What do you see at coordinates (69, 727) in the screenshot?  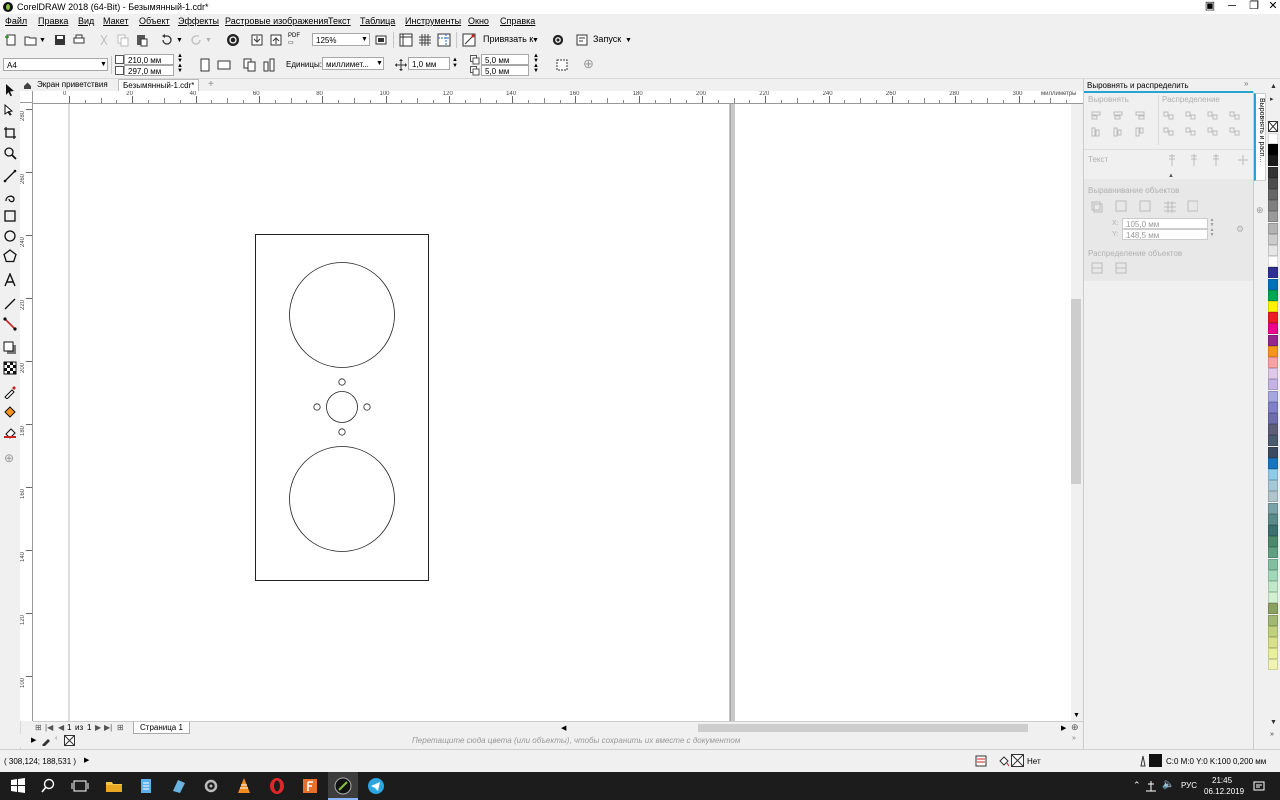 I see `current-page-number: 1` at bounding box center [69, 727].